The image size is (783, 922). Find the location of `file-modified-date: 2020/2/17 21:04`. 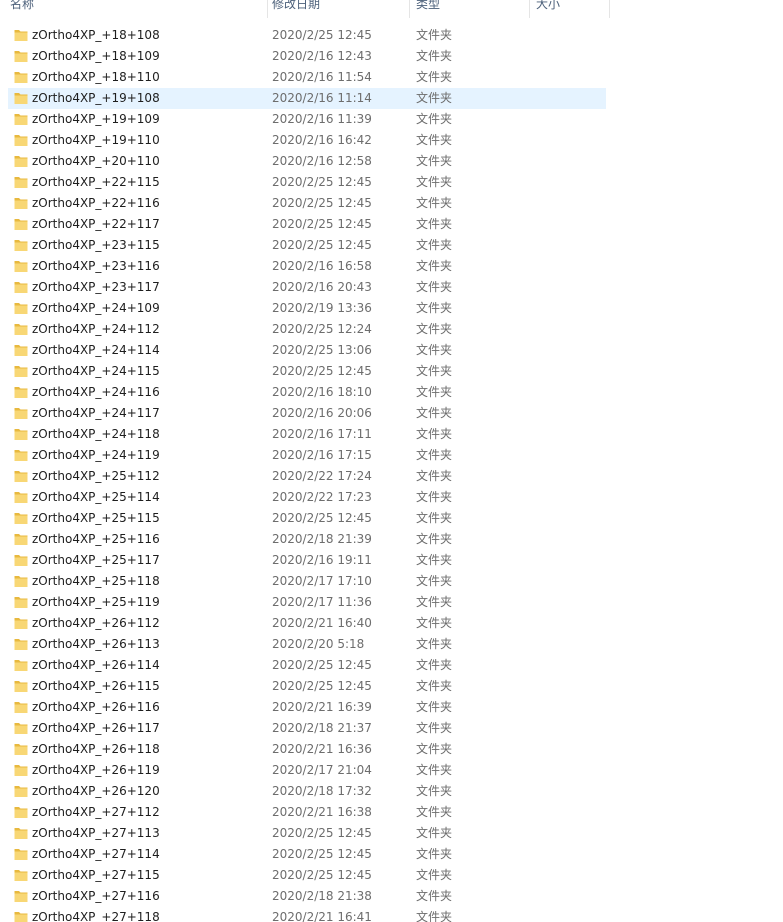

file-modified-date: 2020/2/17 21:04 is located at coordinates (322, 770).